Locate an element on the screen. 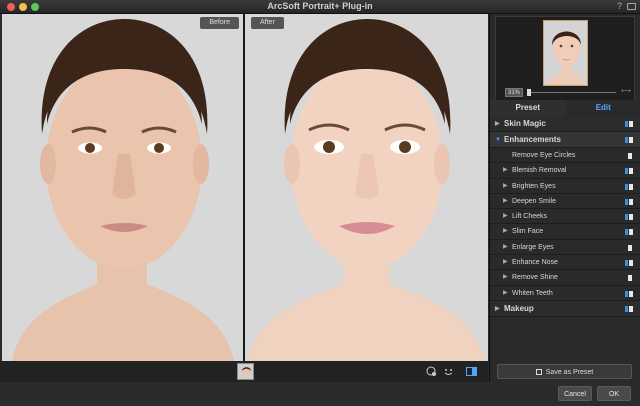 The height and width of the screenshot is (406, 640). section-label: Skin Magic is located at coordinates (525, 123).